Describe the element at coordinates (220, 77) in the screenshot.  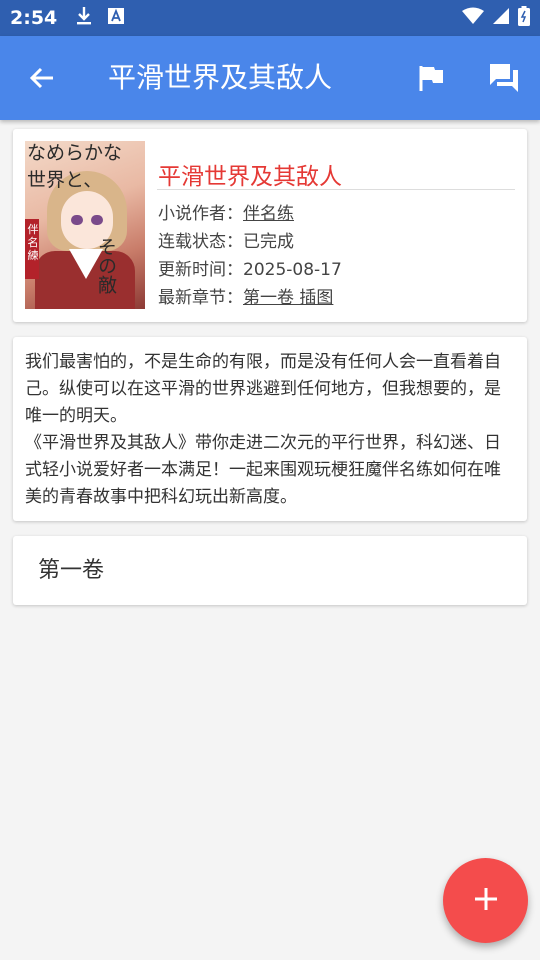
I see `page-title: 平滑世界及其敌人` at that location.